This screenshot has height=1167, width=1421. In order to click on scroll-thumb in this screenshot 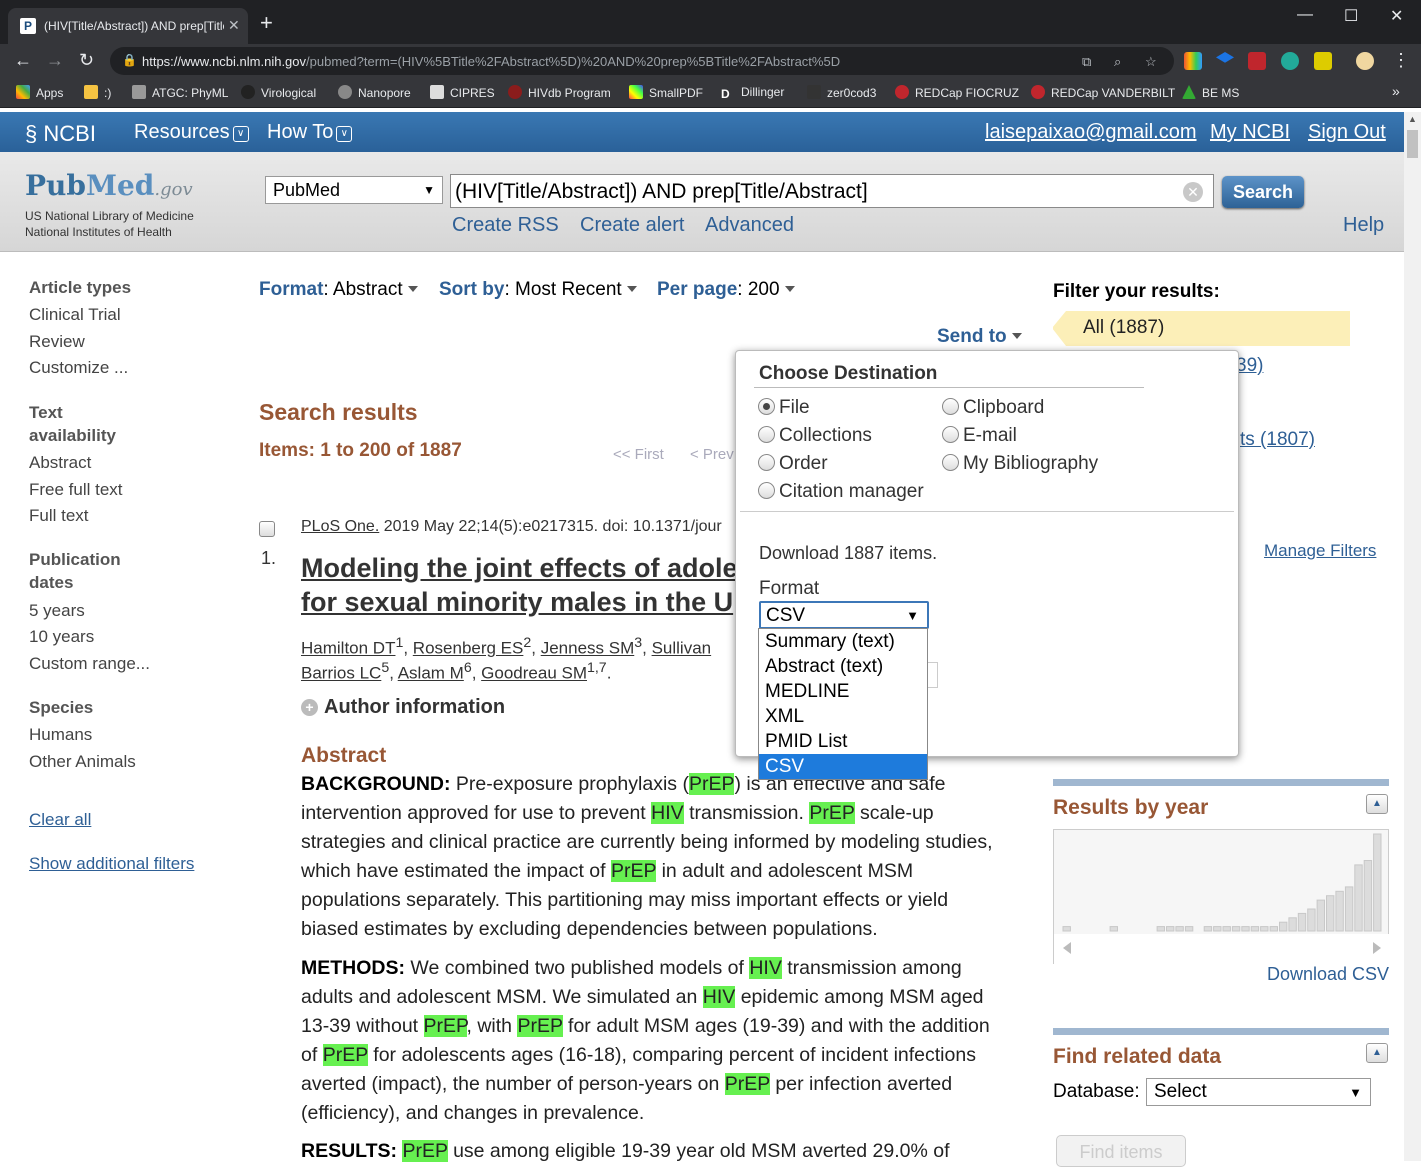, I will do `click(1412, 144)`.